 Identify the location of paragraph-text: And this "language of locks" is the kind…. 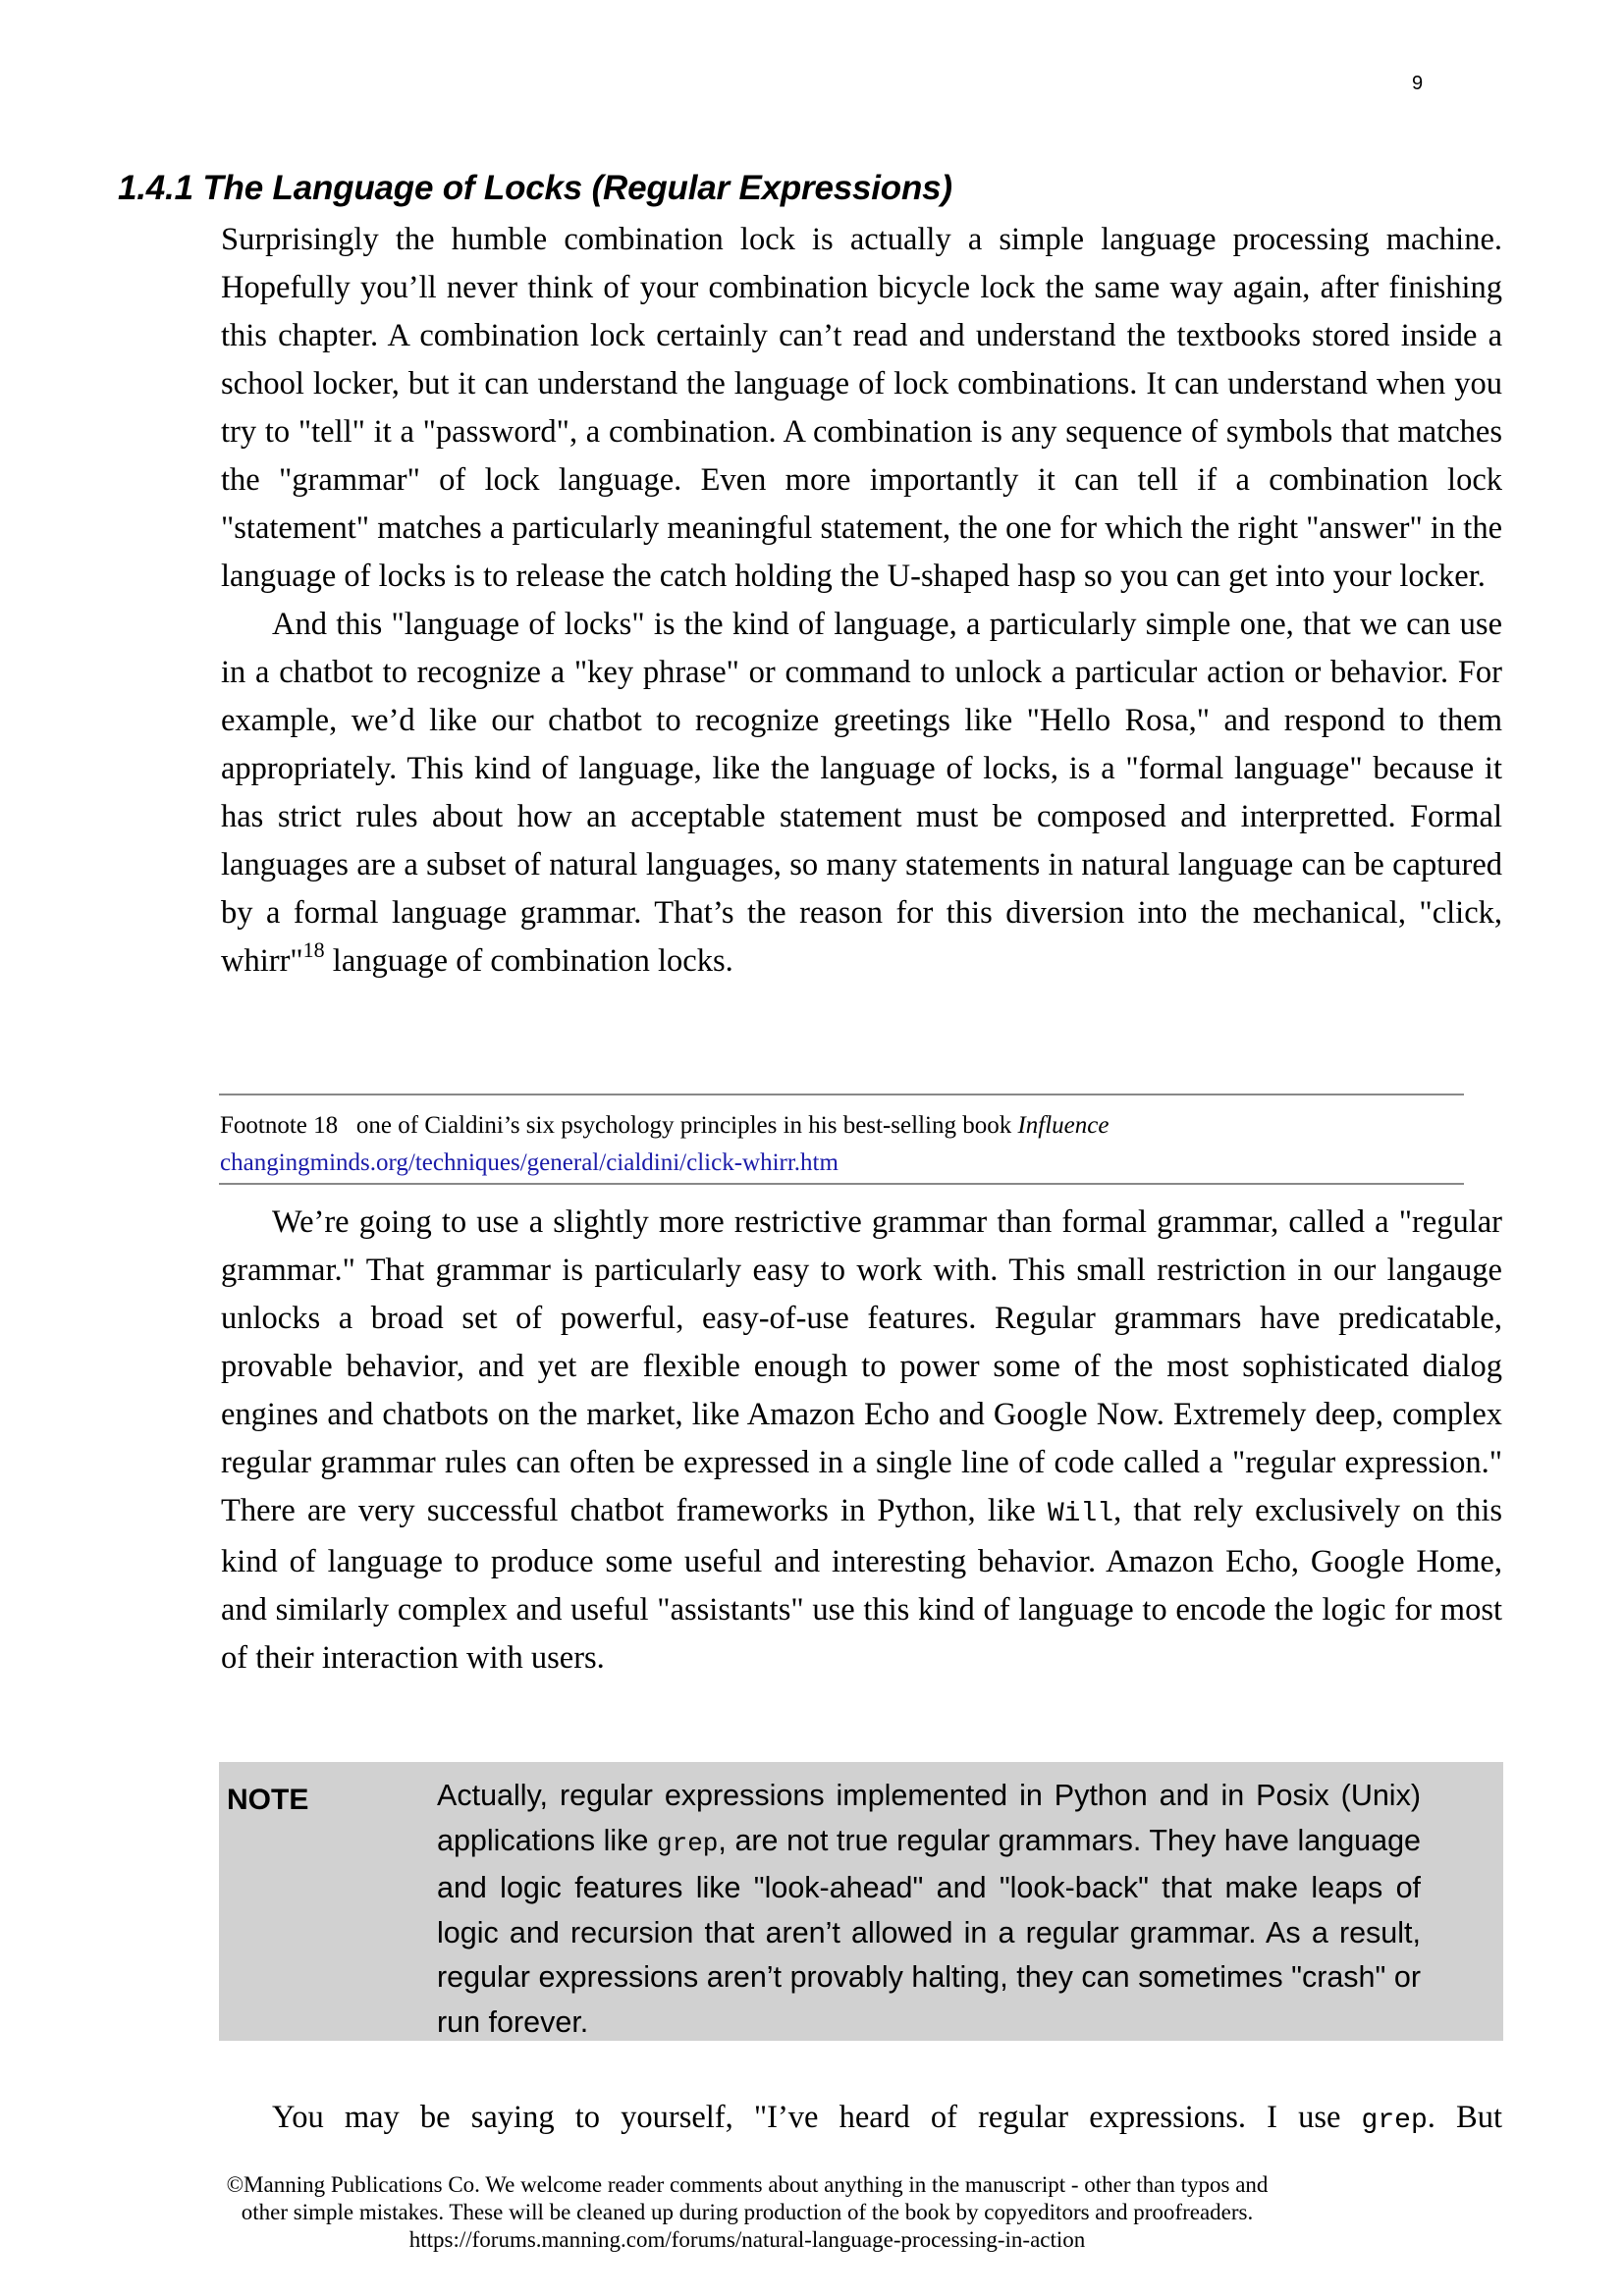
(861, 793).